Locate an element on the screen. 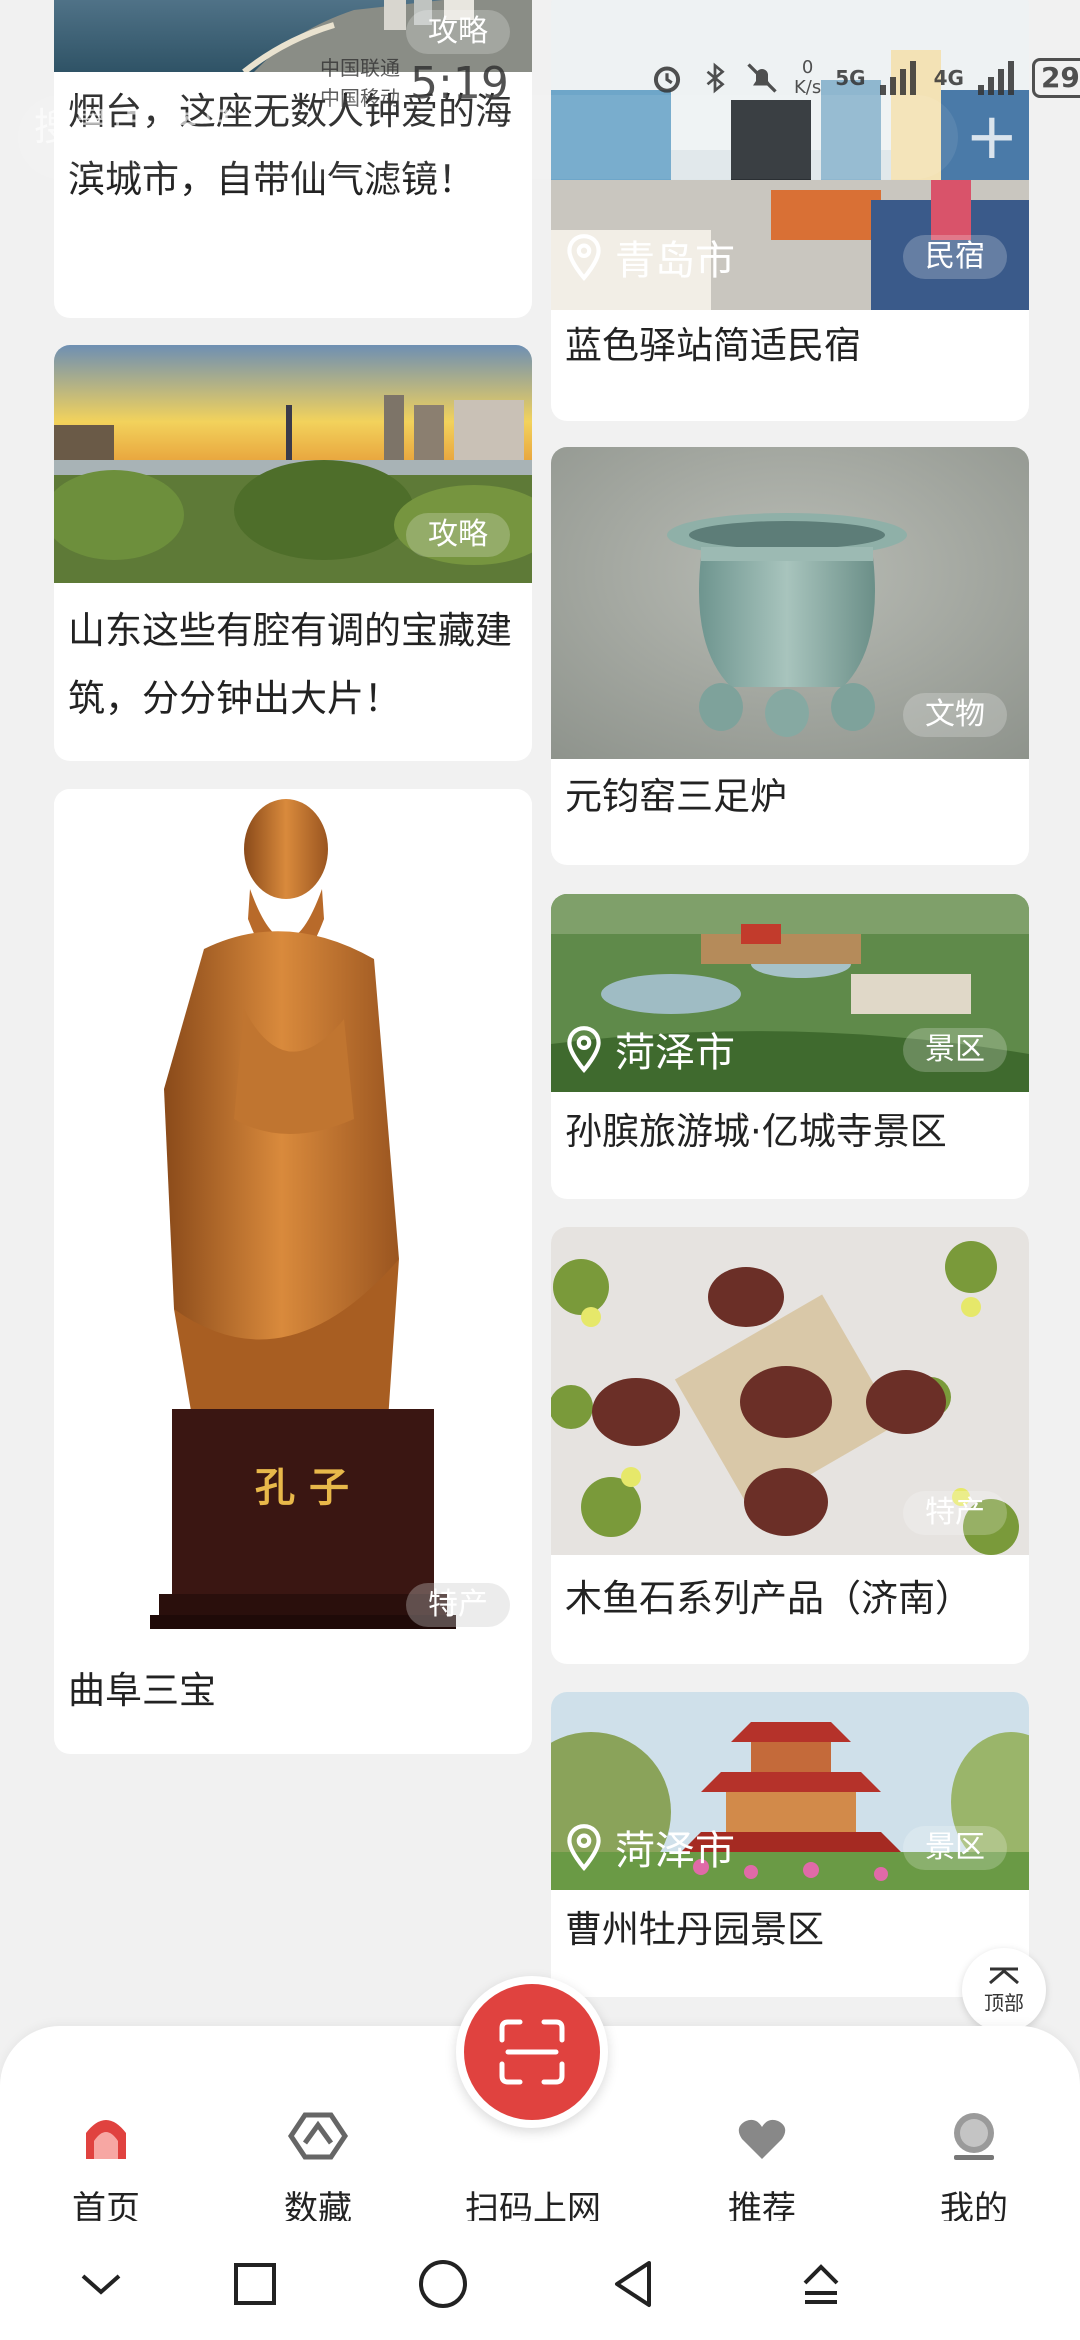  network-type-1: 5G is located at coordinates (850, 78).